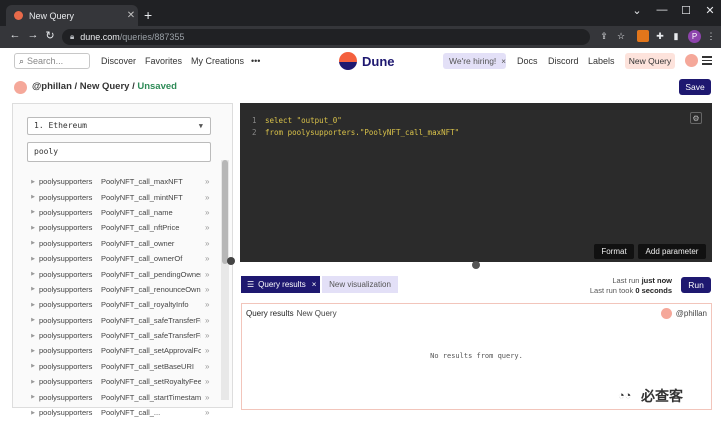 The image size is (721, 428). What do you see at coordinates (280, 284) in the screenshot?
I see `tab-query-results: ☰ Query results ×` at bounding box center [280, 284].